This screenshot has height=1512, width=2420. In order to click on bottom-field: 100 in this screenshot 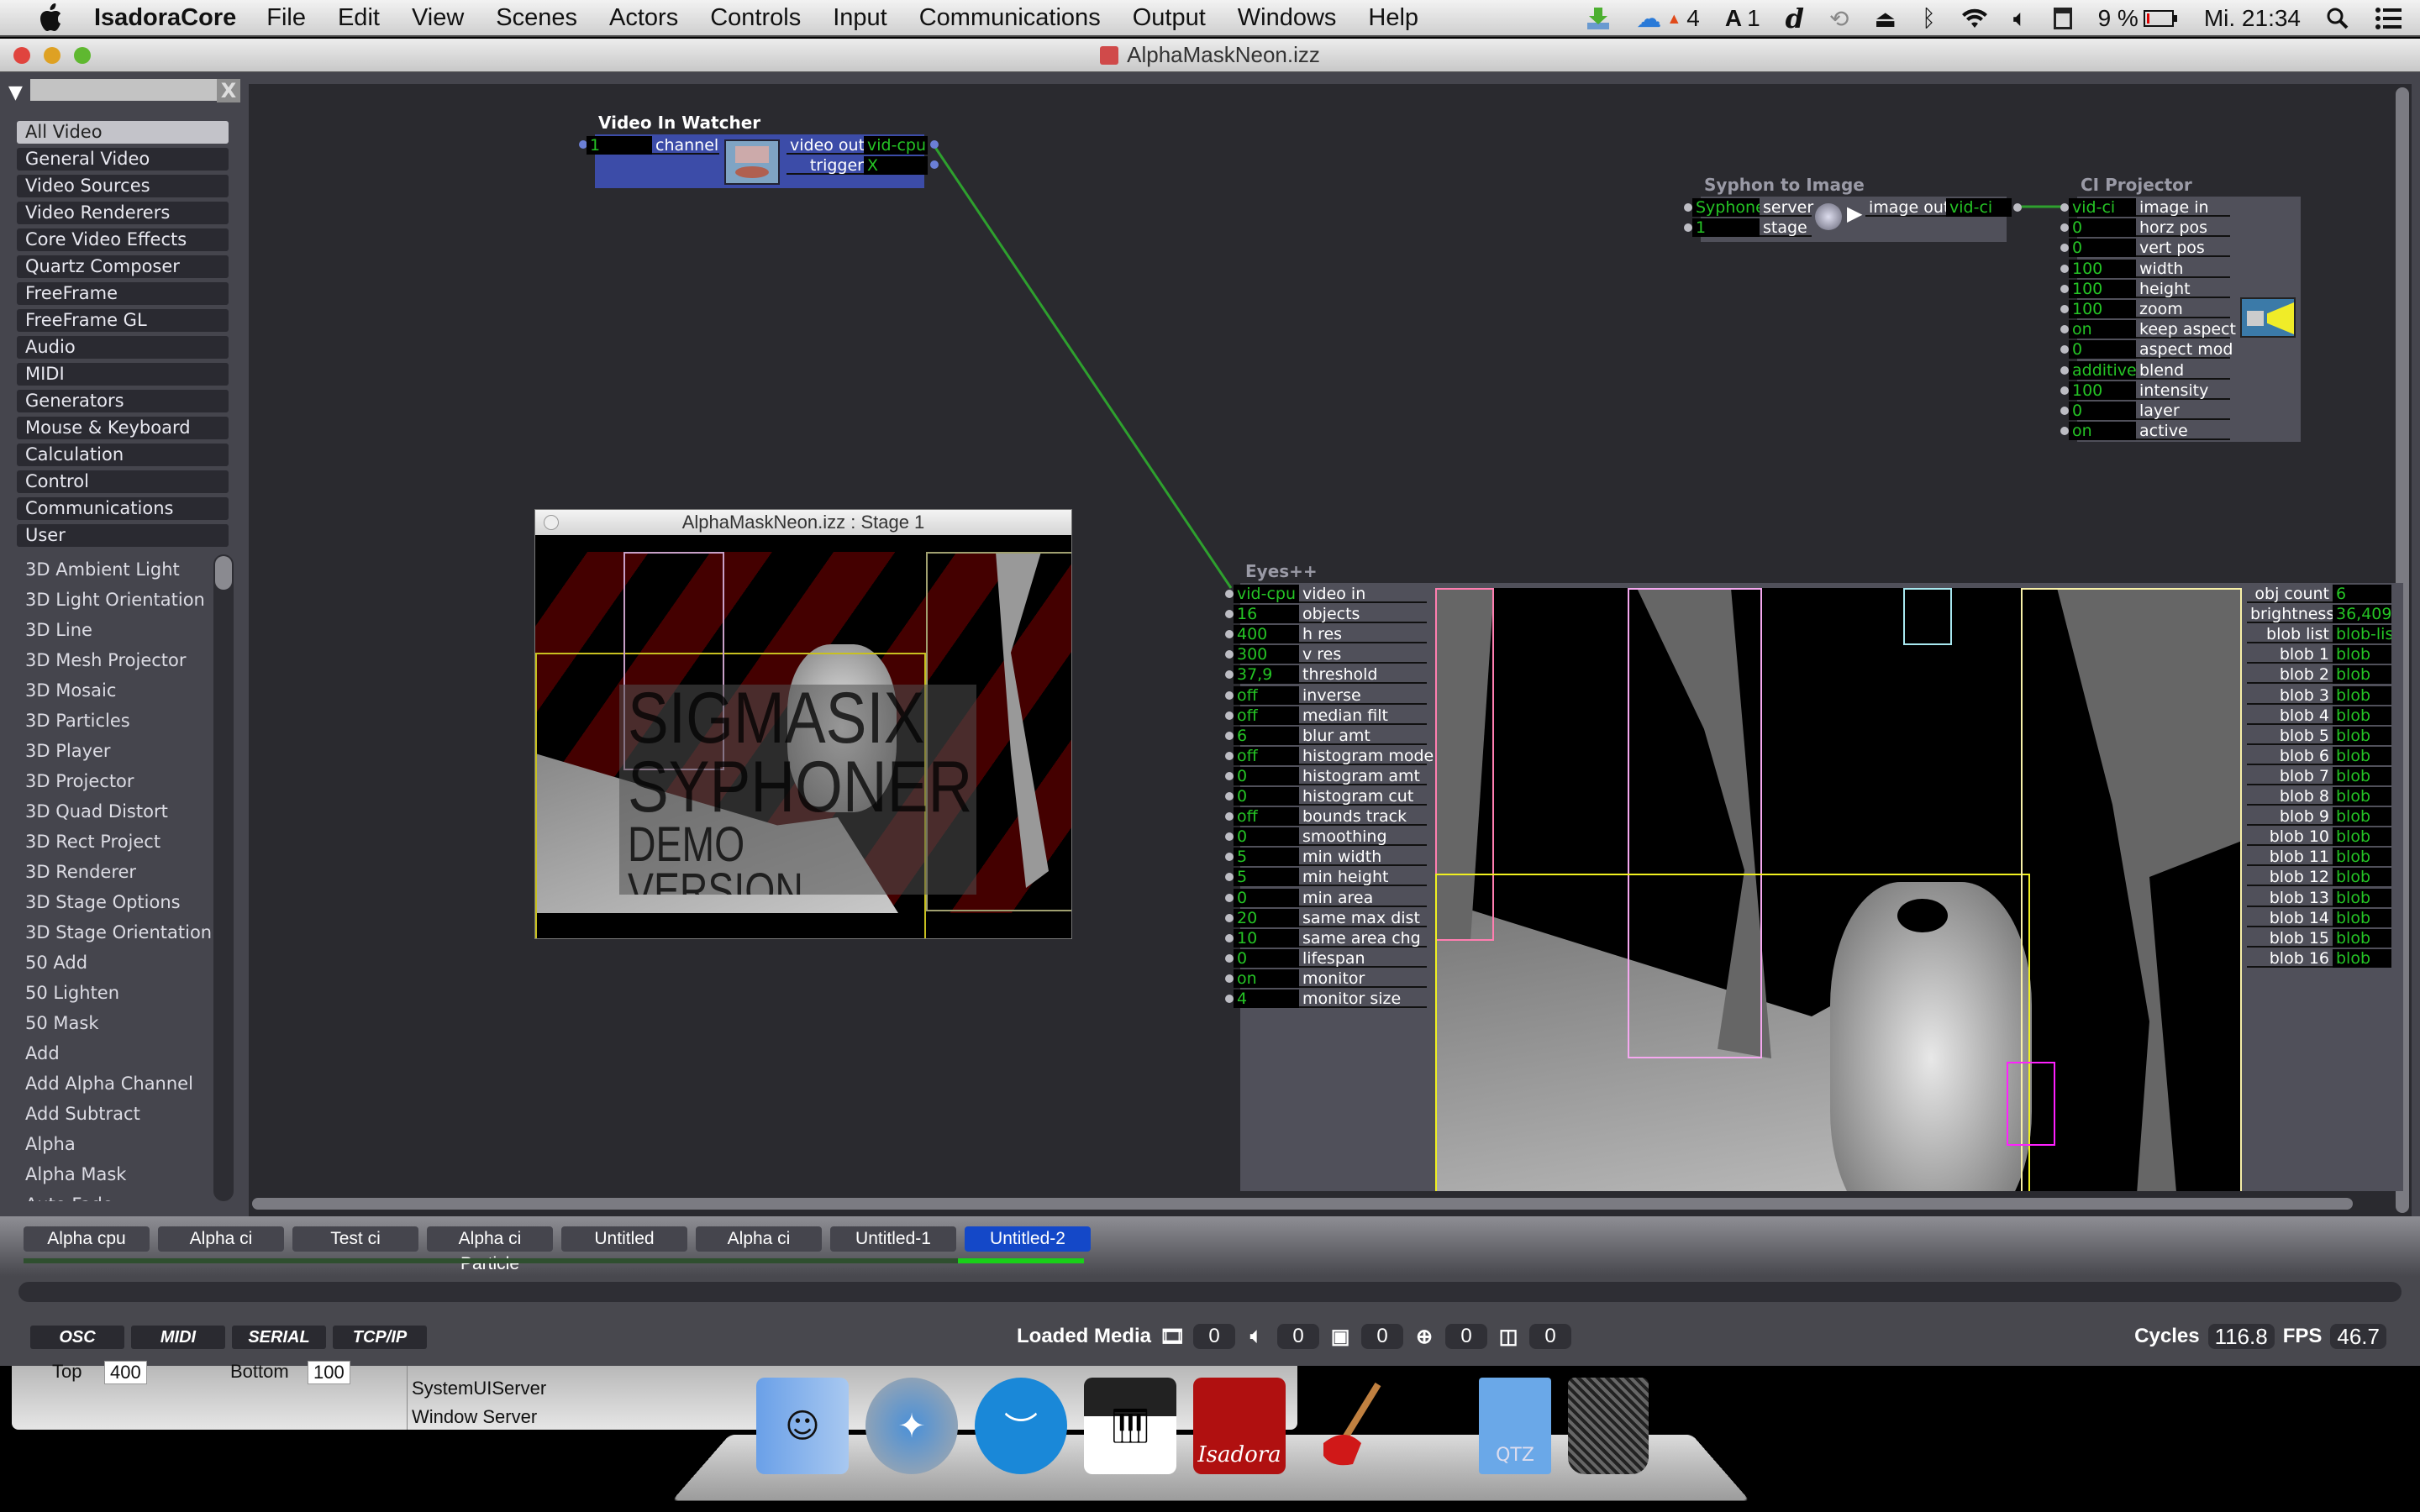, I will do `click(329, 1372)`.